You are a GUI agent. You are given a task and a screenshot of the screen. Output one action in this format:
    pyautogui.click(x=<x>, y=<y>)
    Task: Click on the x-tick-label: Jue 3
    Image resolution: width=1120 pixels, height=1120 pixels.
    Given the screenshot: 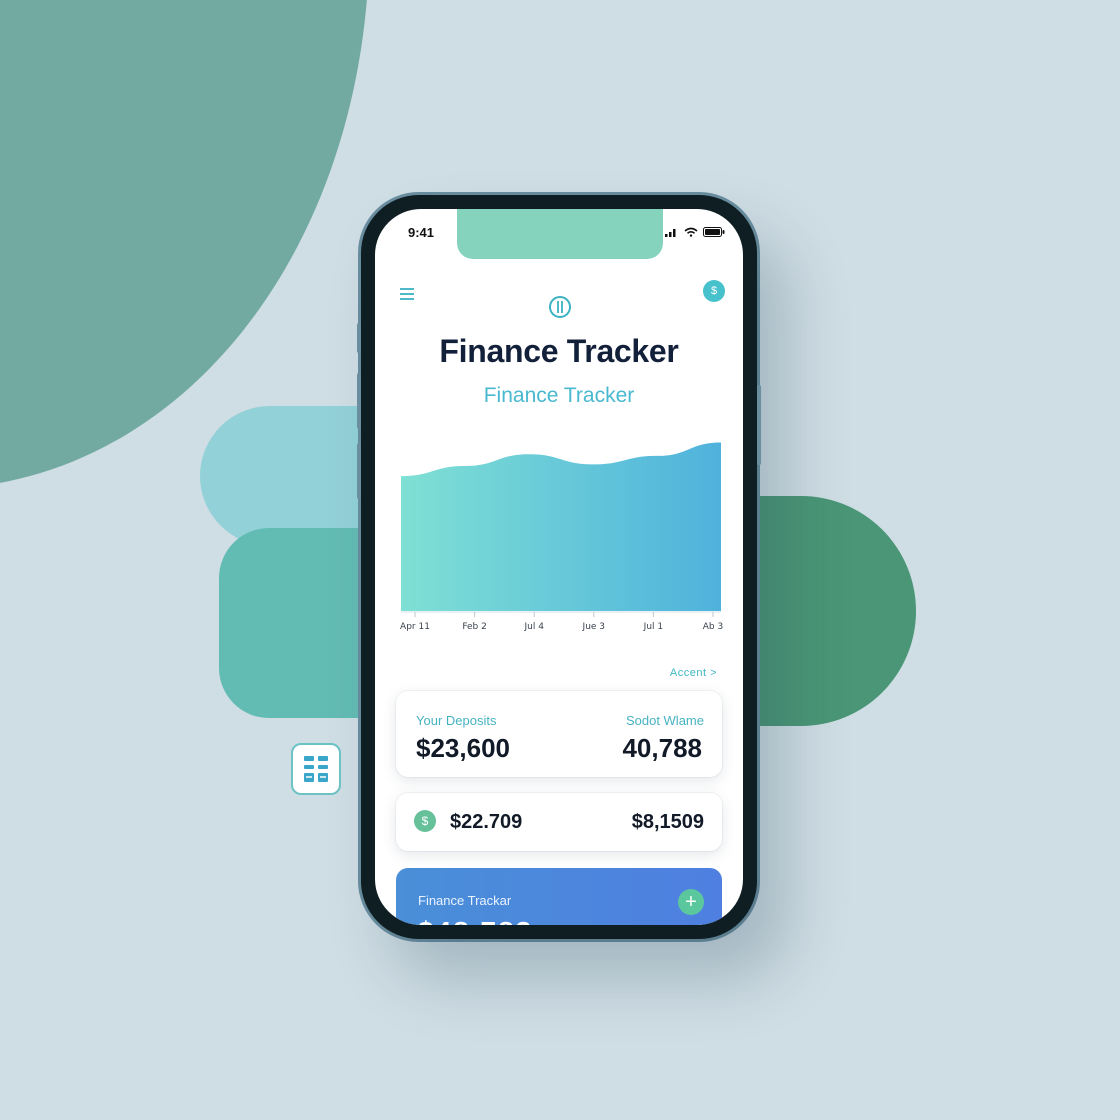 What is the action you would take?
    pyautogui.click(x=593, y=627)
    